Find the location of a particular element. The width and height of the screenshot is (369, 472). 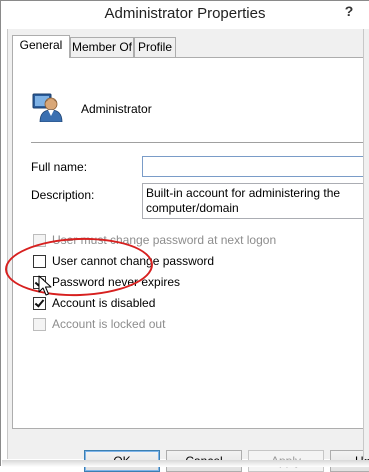

description-label: Description: is located at coordinates (63, 195).